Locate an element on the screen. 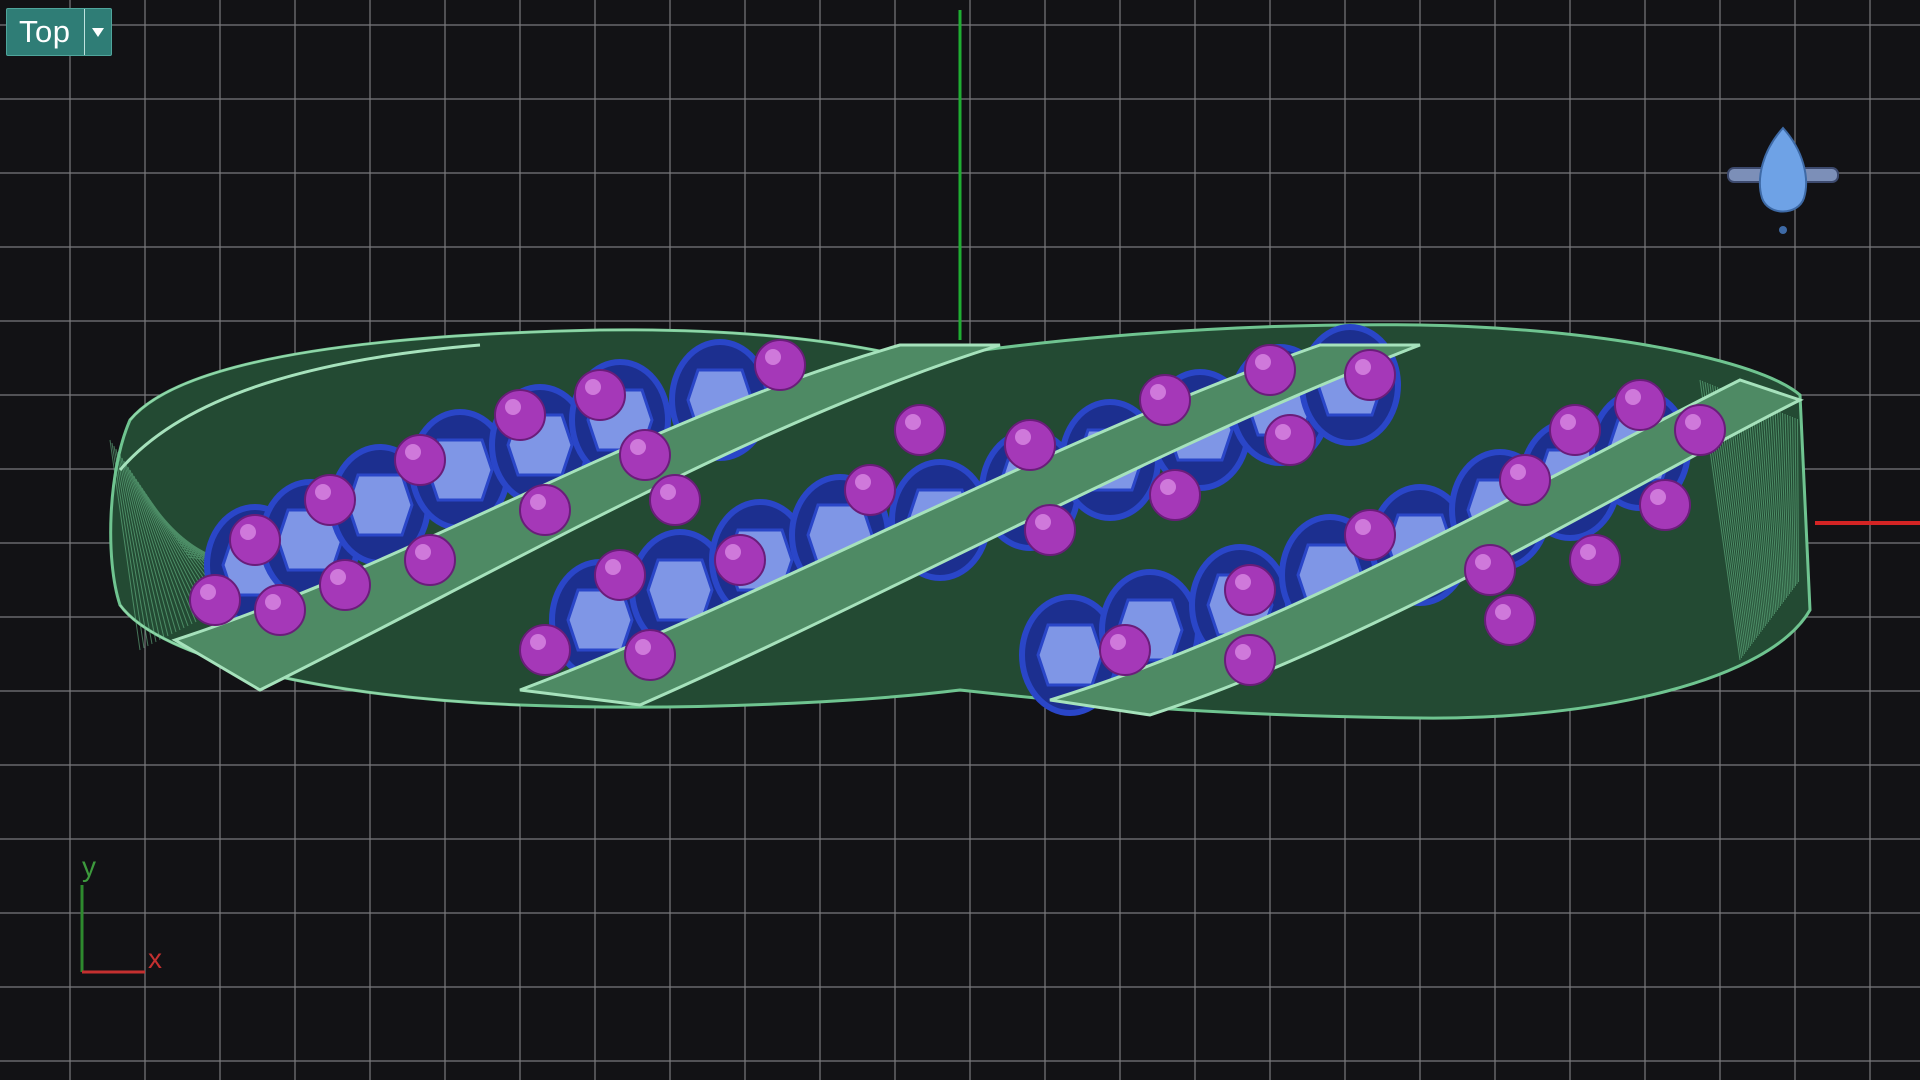 The height and width of the screenshot is (1080, 1920). pear-ring-preview-icon is located at coordinates (1783, 180).